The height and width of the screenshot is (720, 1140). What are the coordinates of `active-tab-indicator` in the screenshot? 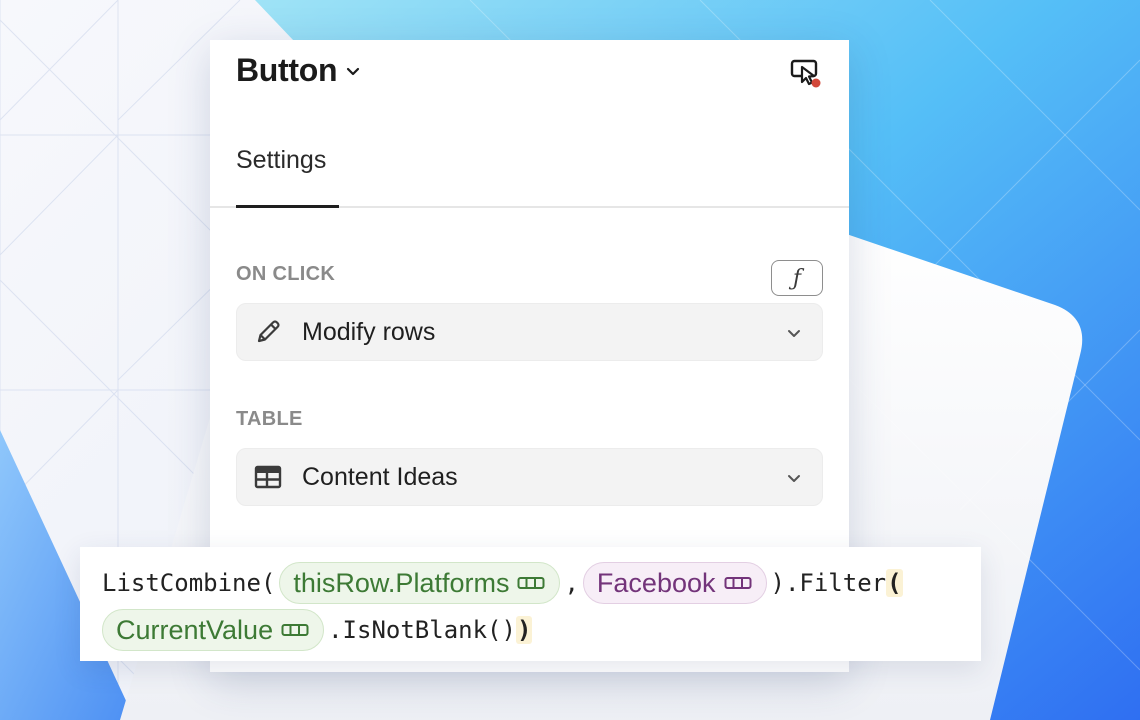 It's located at (287, 206).